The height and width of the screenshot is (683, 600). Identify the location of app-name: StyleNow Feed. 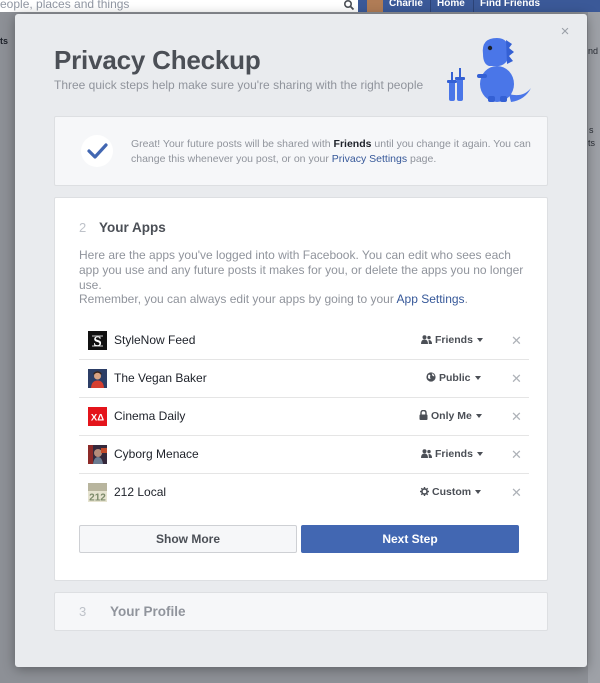
(155, 340).